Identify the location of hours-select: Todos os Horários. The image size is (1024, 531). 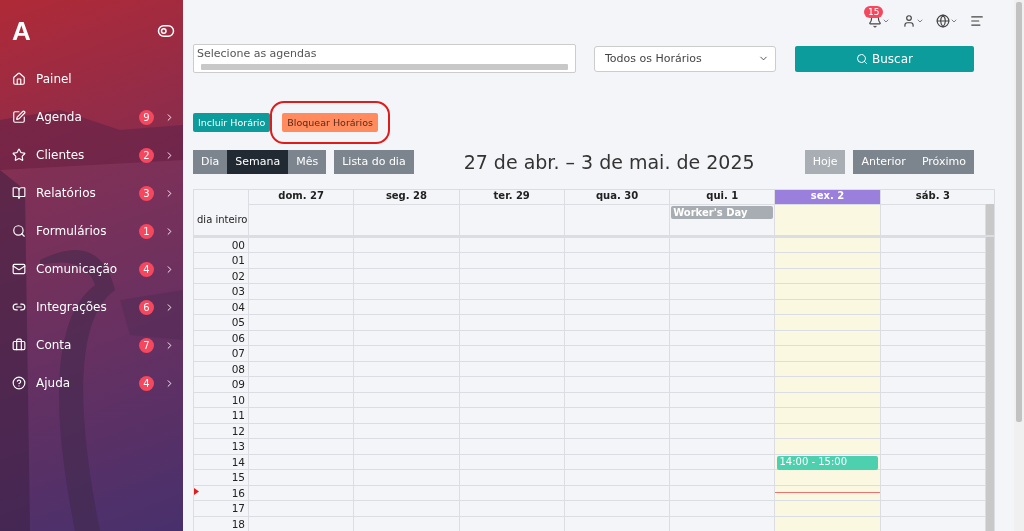
(685, 58).